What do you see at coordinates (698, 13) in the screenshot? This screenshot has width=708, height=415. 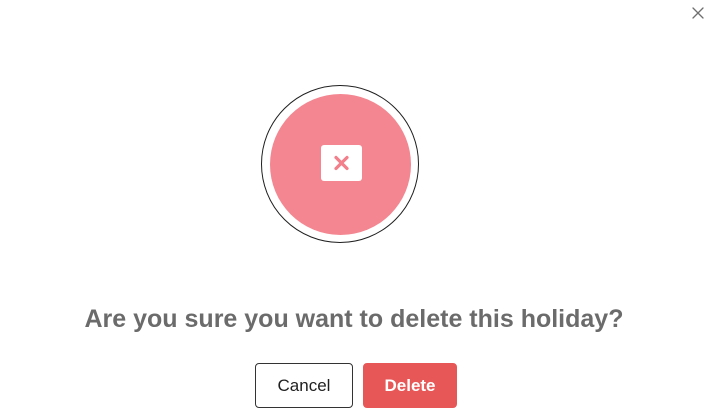 I see `close-icon` at bounding box center [698, 13].